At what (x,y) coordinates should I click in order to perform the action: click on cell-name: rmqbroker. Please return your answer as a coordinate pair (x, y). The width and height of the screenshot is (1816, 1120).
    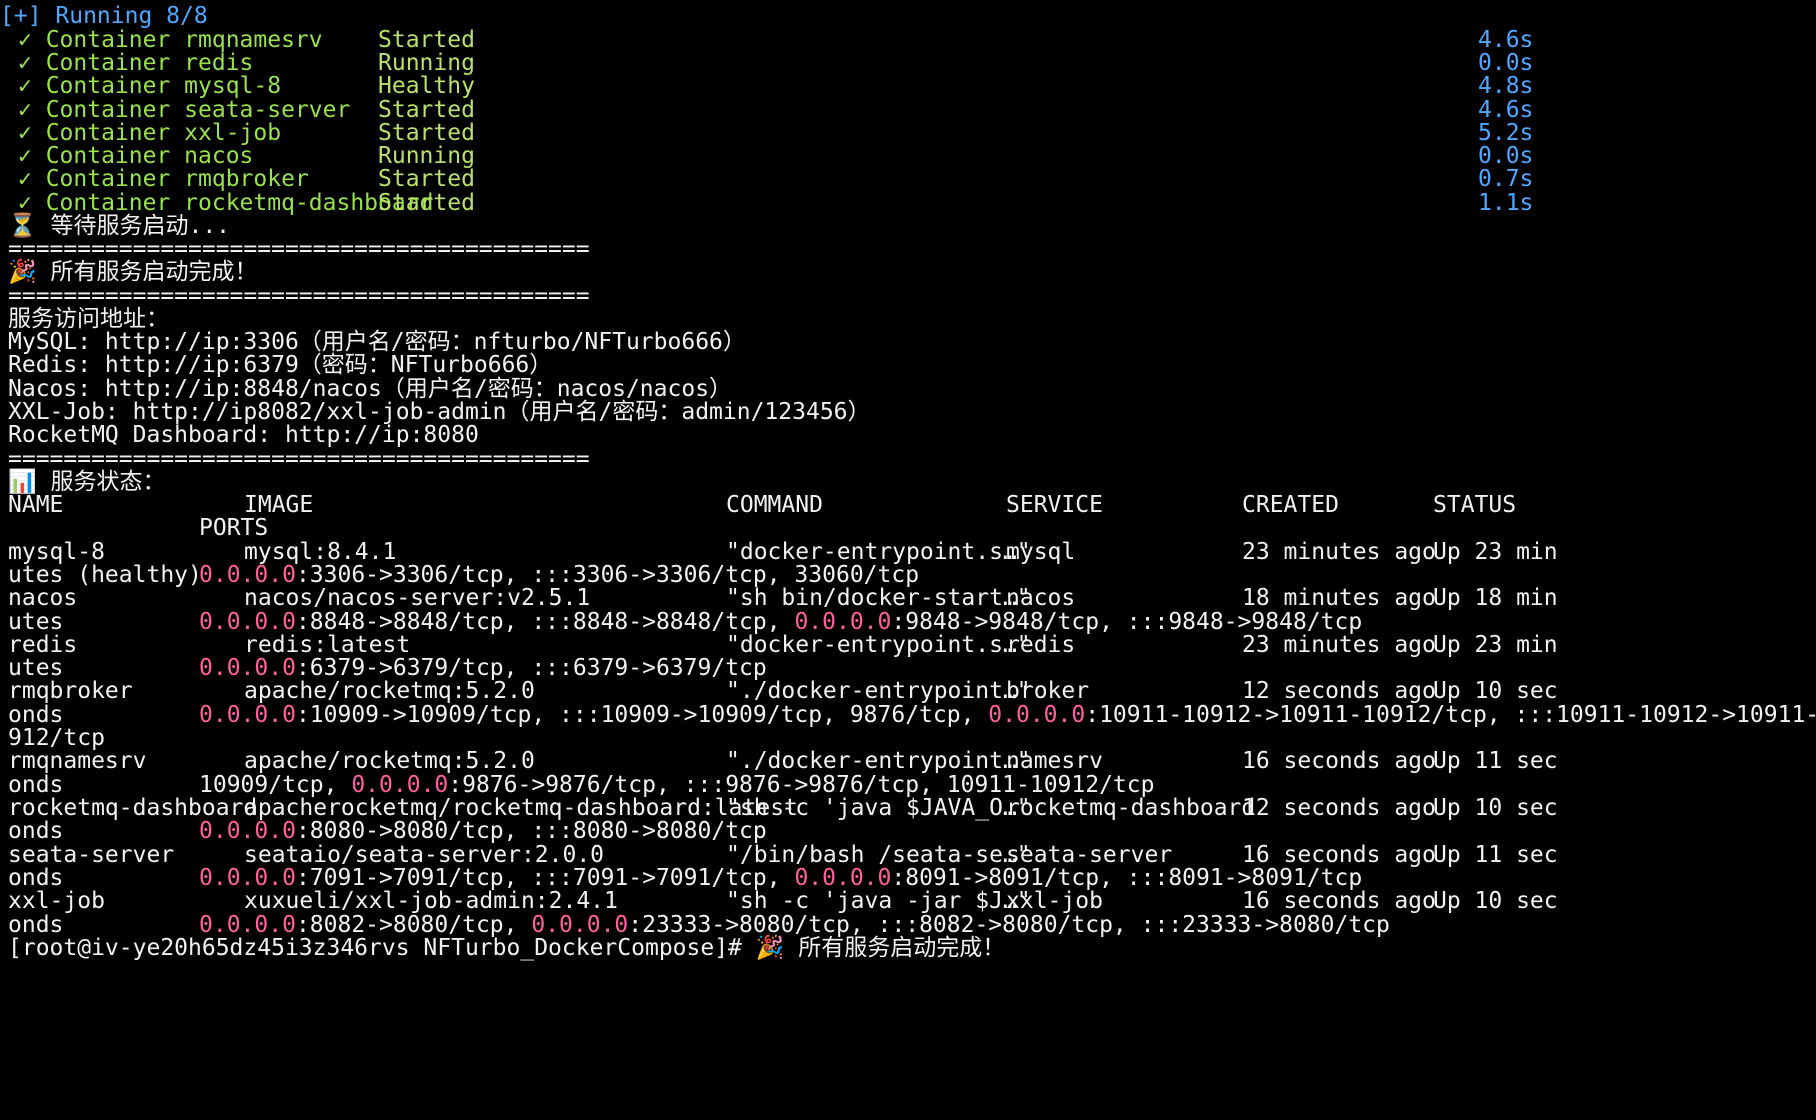
    Looking at the image, I should click on (70, 691).